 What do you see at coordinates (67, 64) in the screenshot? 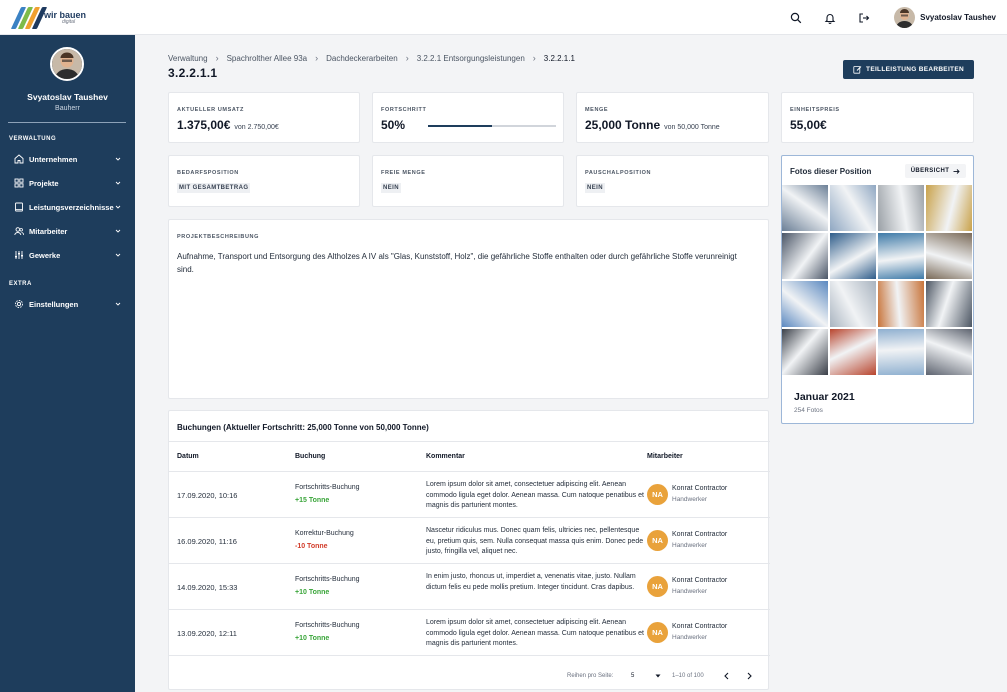
I see `sidebar-avatar` at bounding box center [67, 64].